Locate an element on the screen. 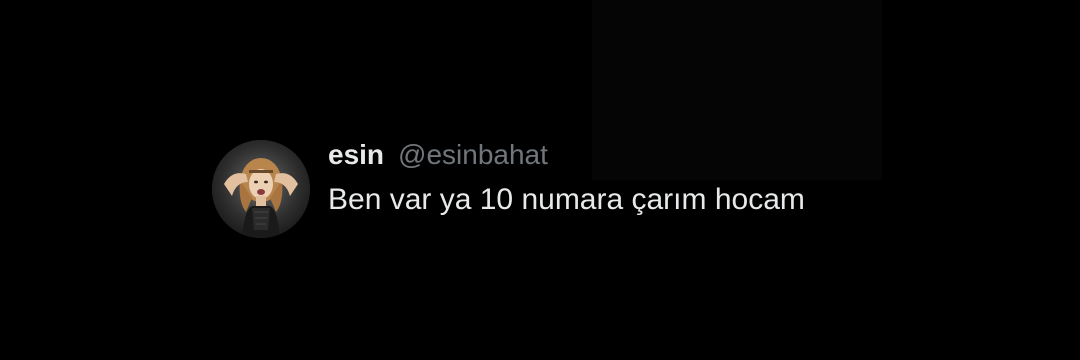 The width and height of the screenshot is (1080, 360). user-handle: @esinbahat is located at coordinates (473, 155).